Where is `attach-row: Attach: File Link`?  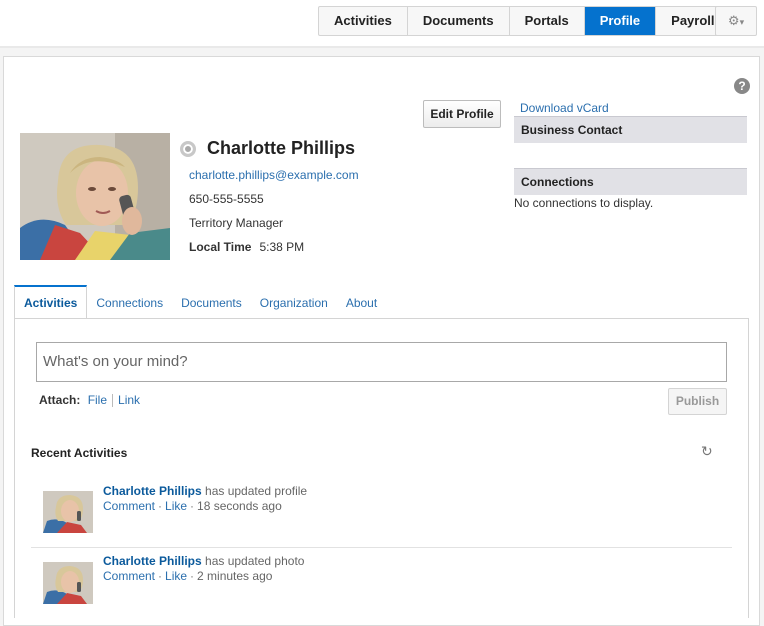
attach-row: Attach: File Link is located at coordinates (89, 400).